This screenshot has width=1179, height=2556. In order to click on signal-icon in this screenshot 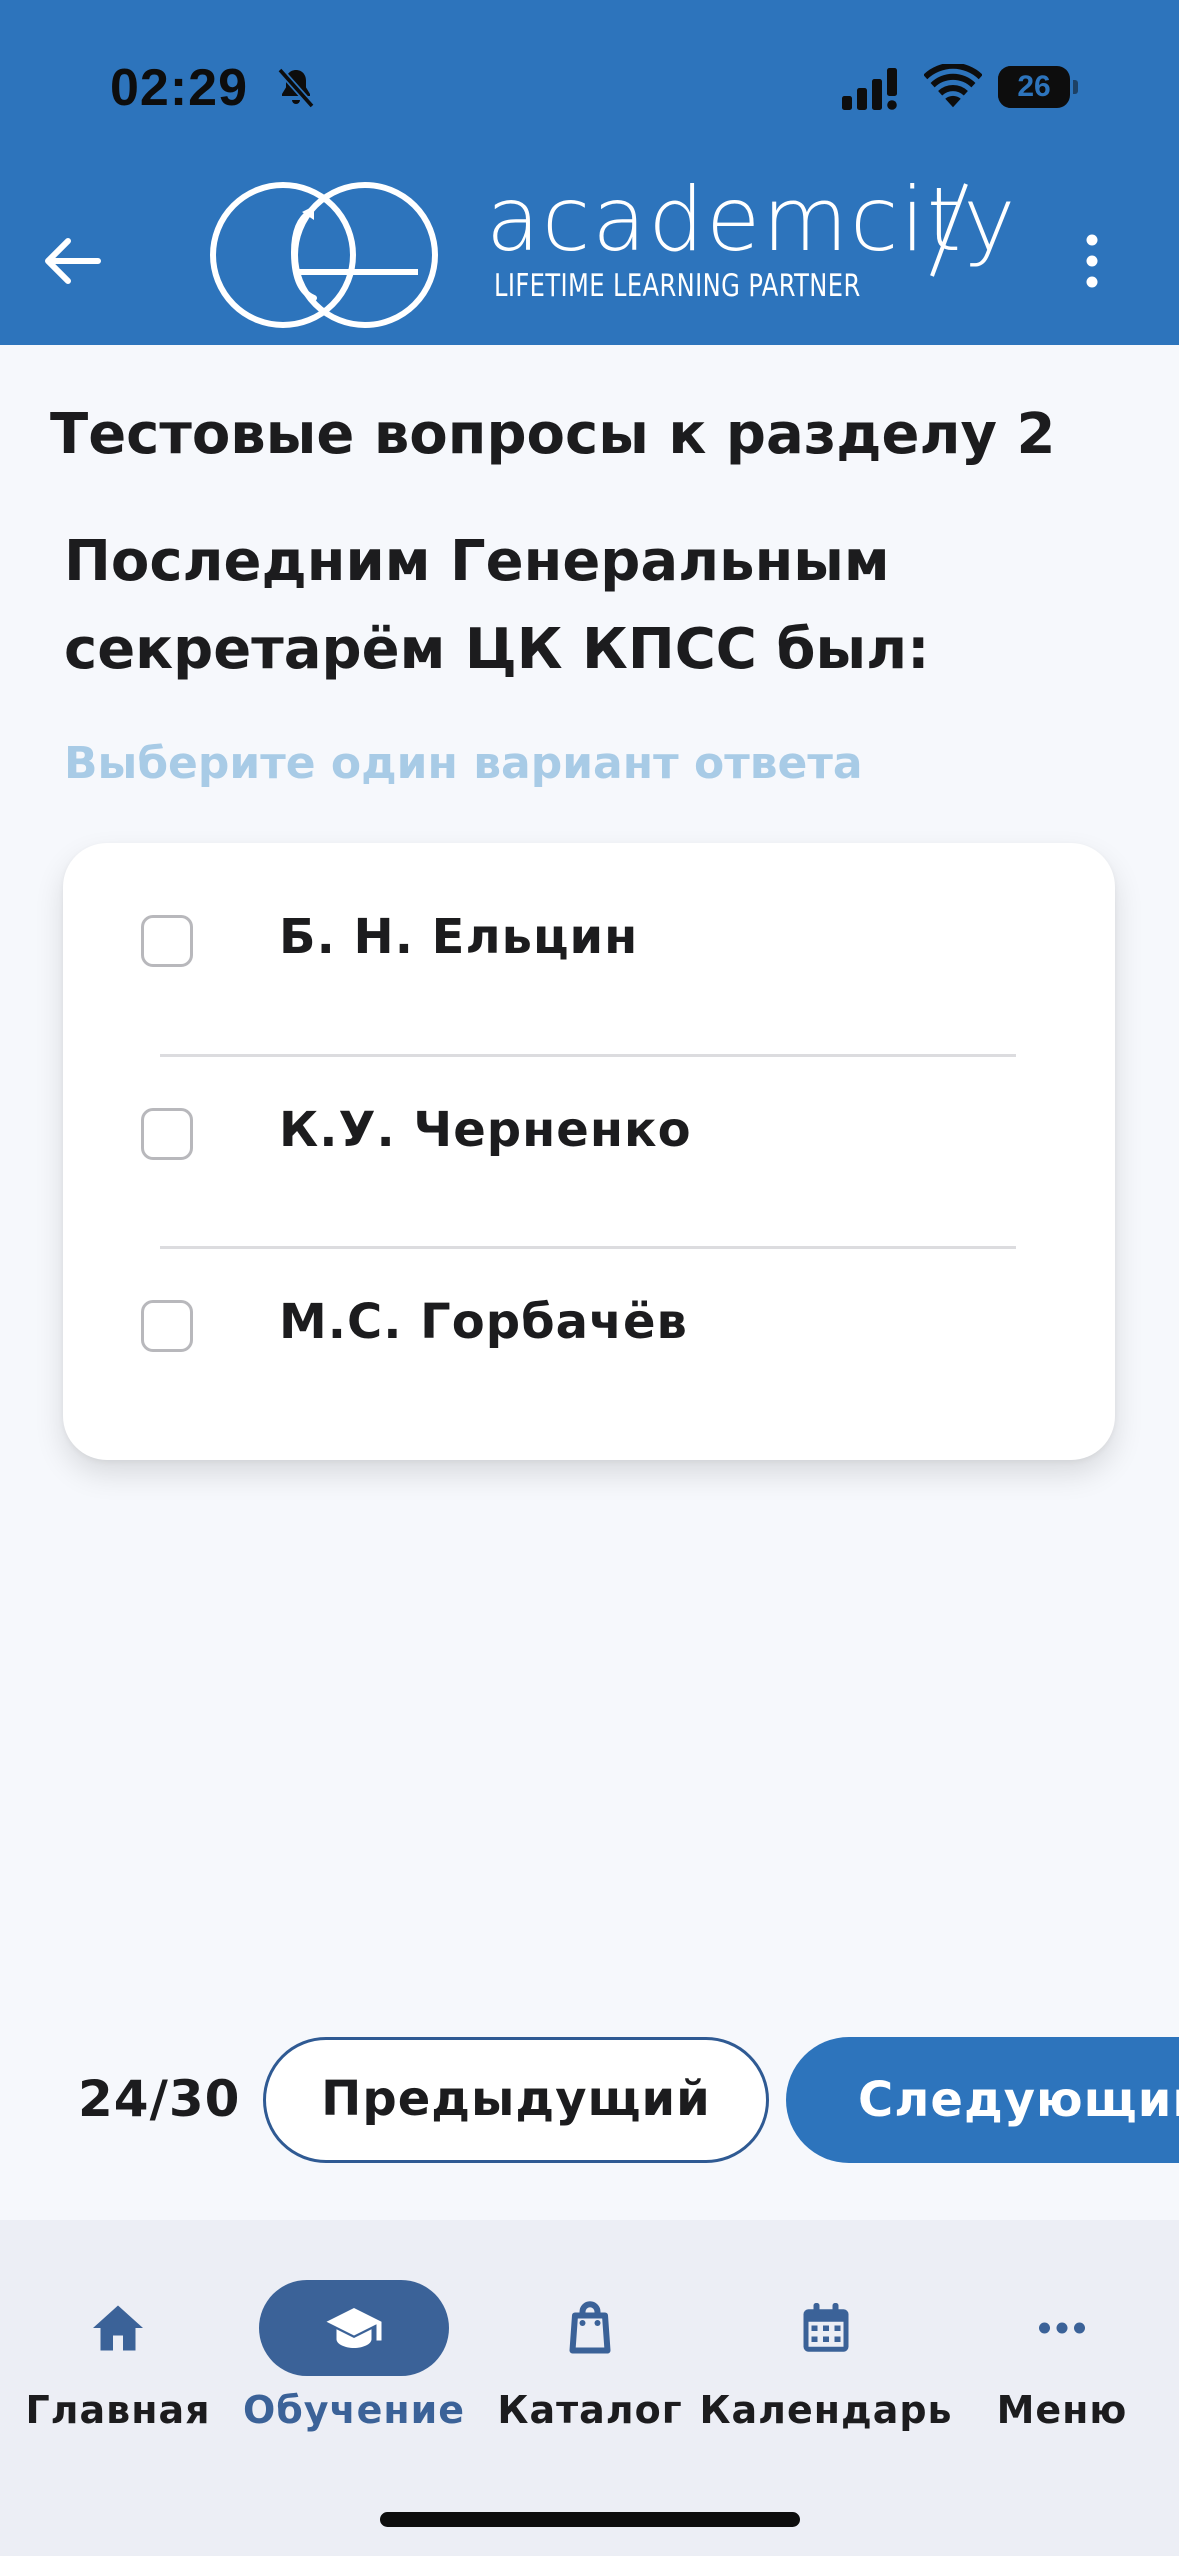, I will do `click(869, 89)`.